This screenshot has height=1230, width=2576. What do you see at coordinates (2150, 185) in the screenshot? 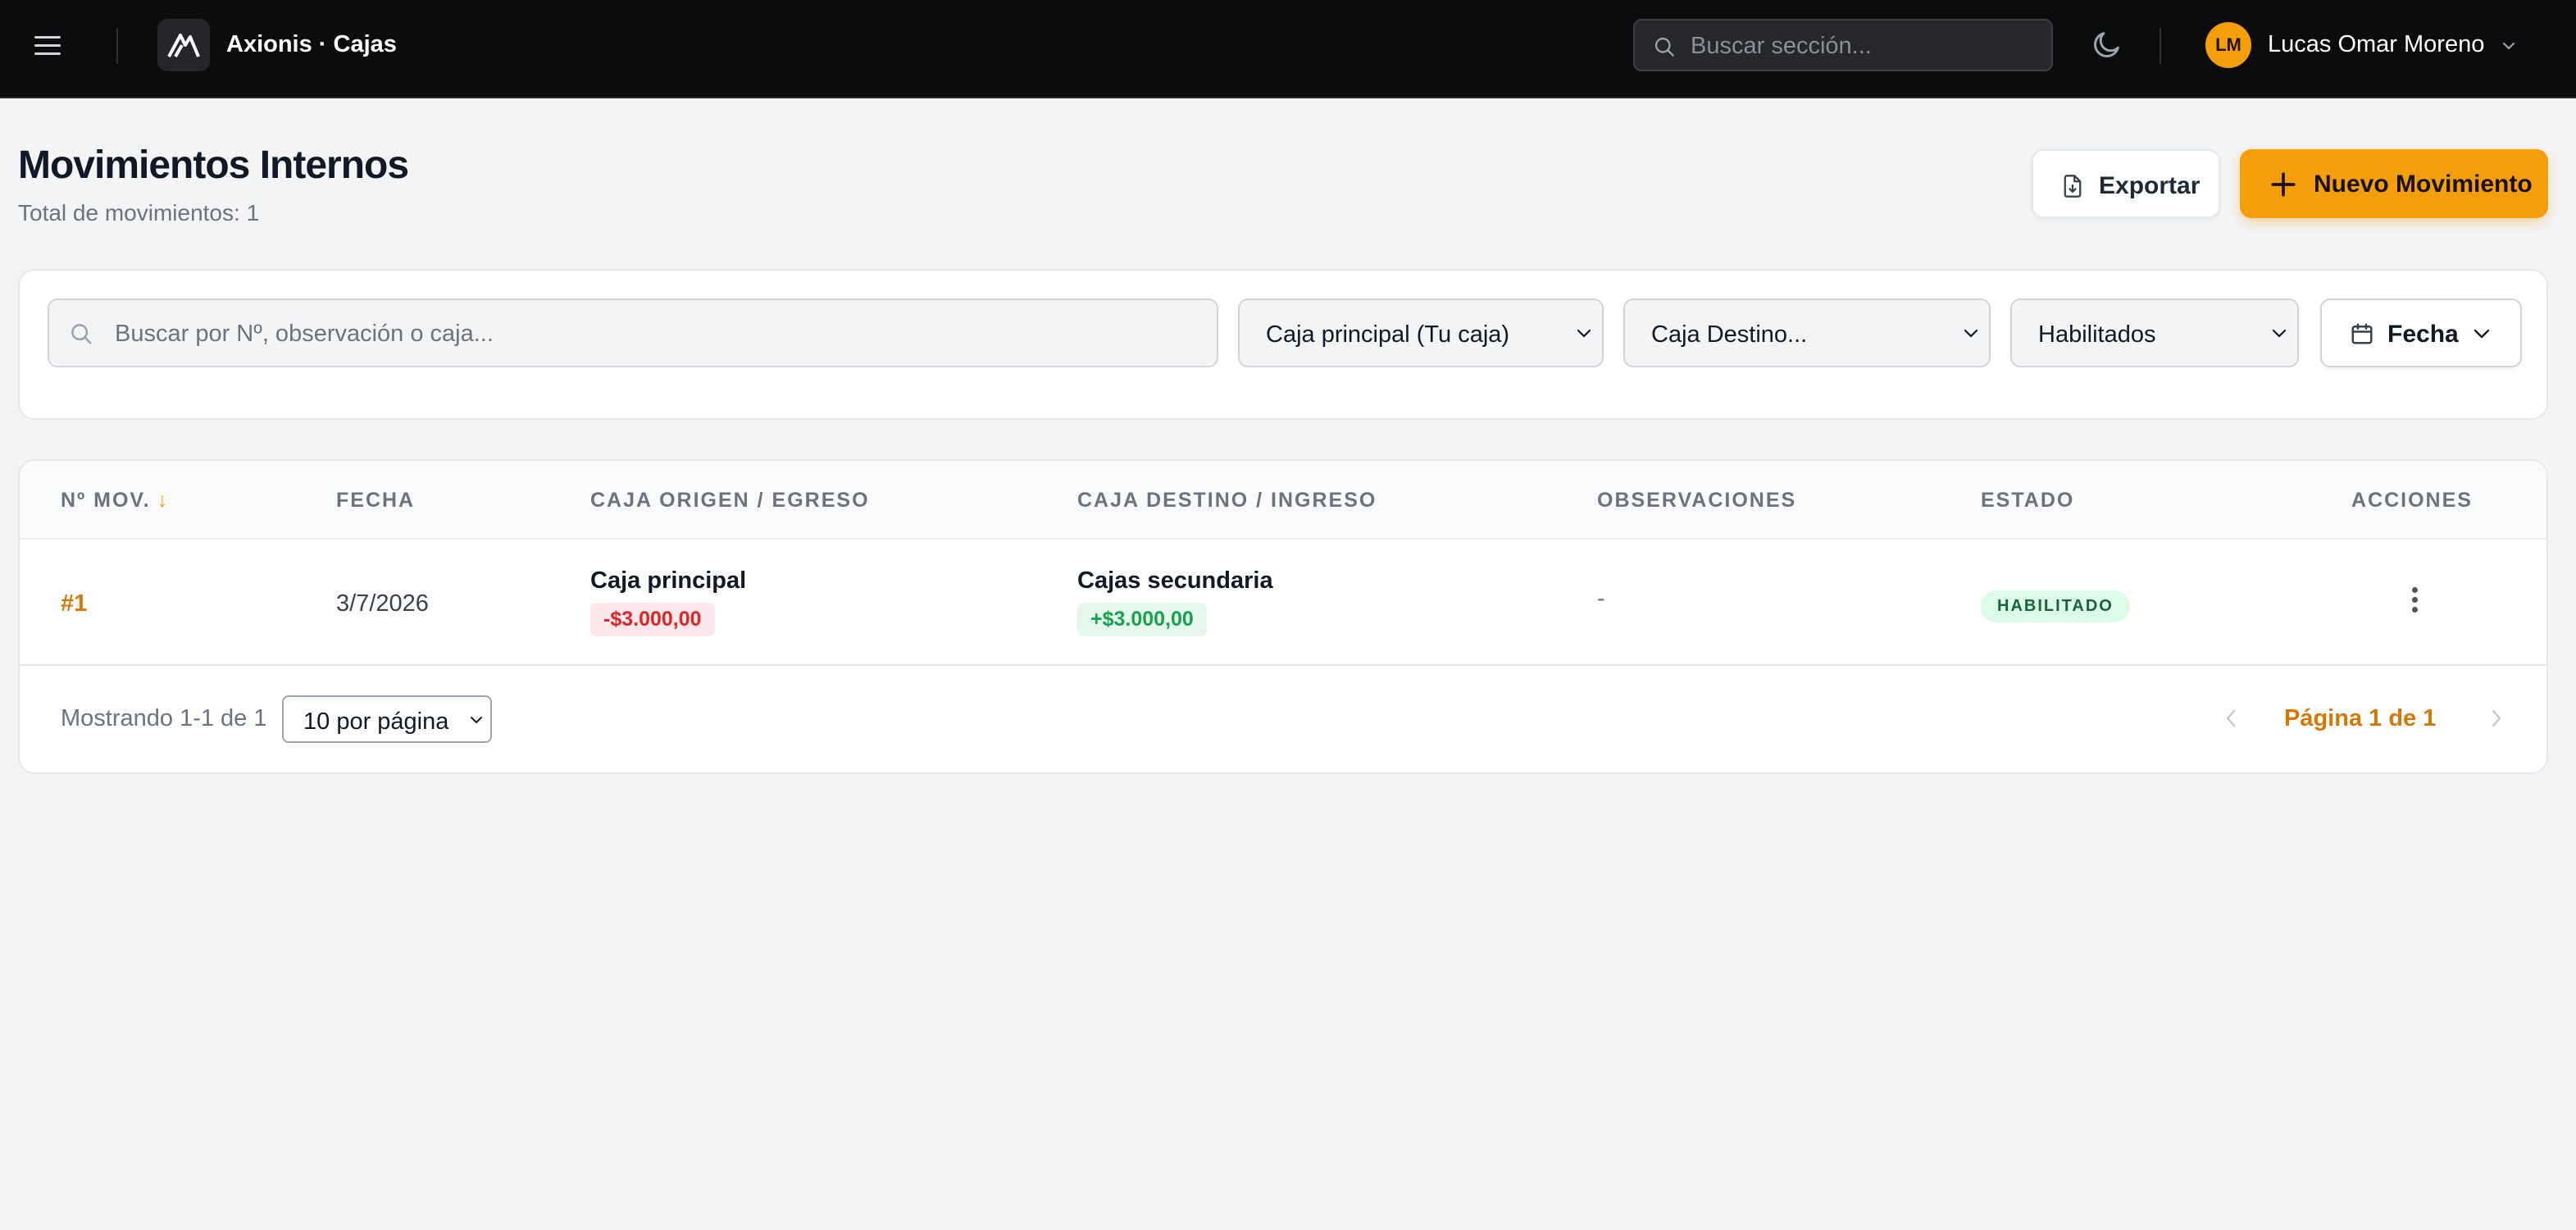
I see `export-label: Exportar` at bounding box center [2150, 185].